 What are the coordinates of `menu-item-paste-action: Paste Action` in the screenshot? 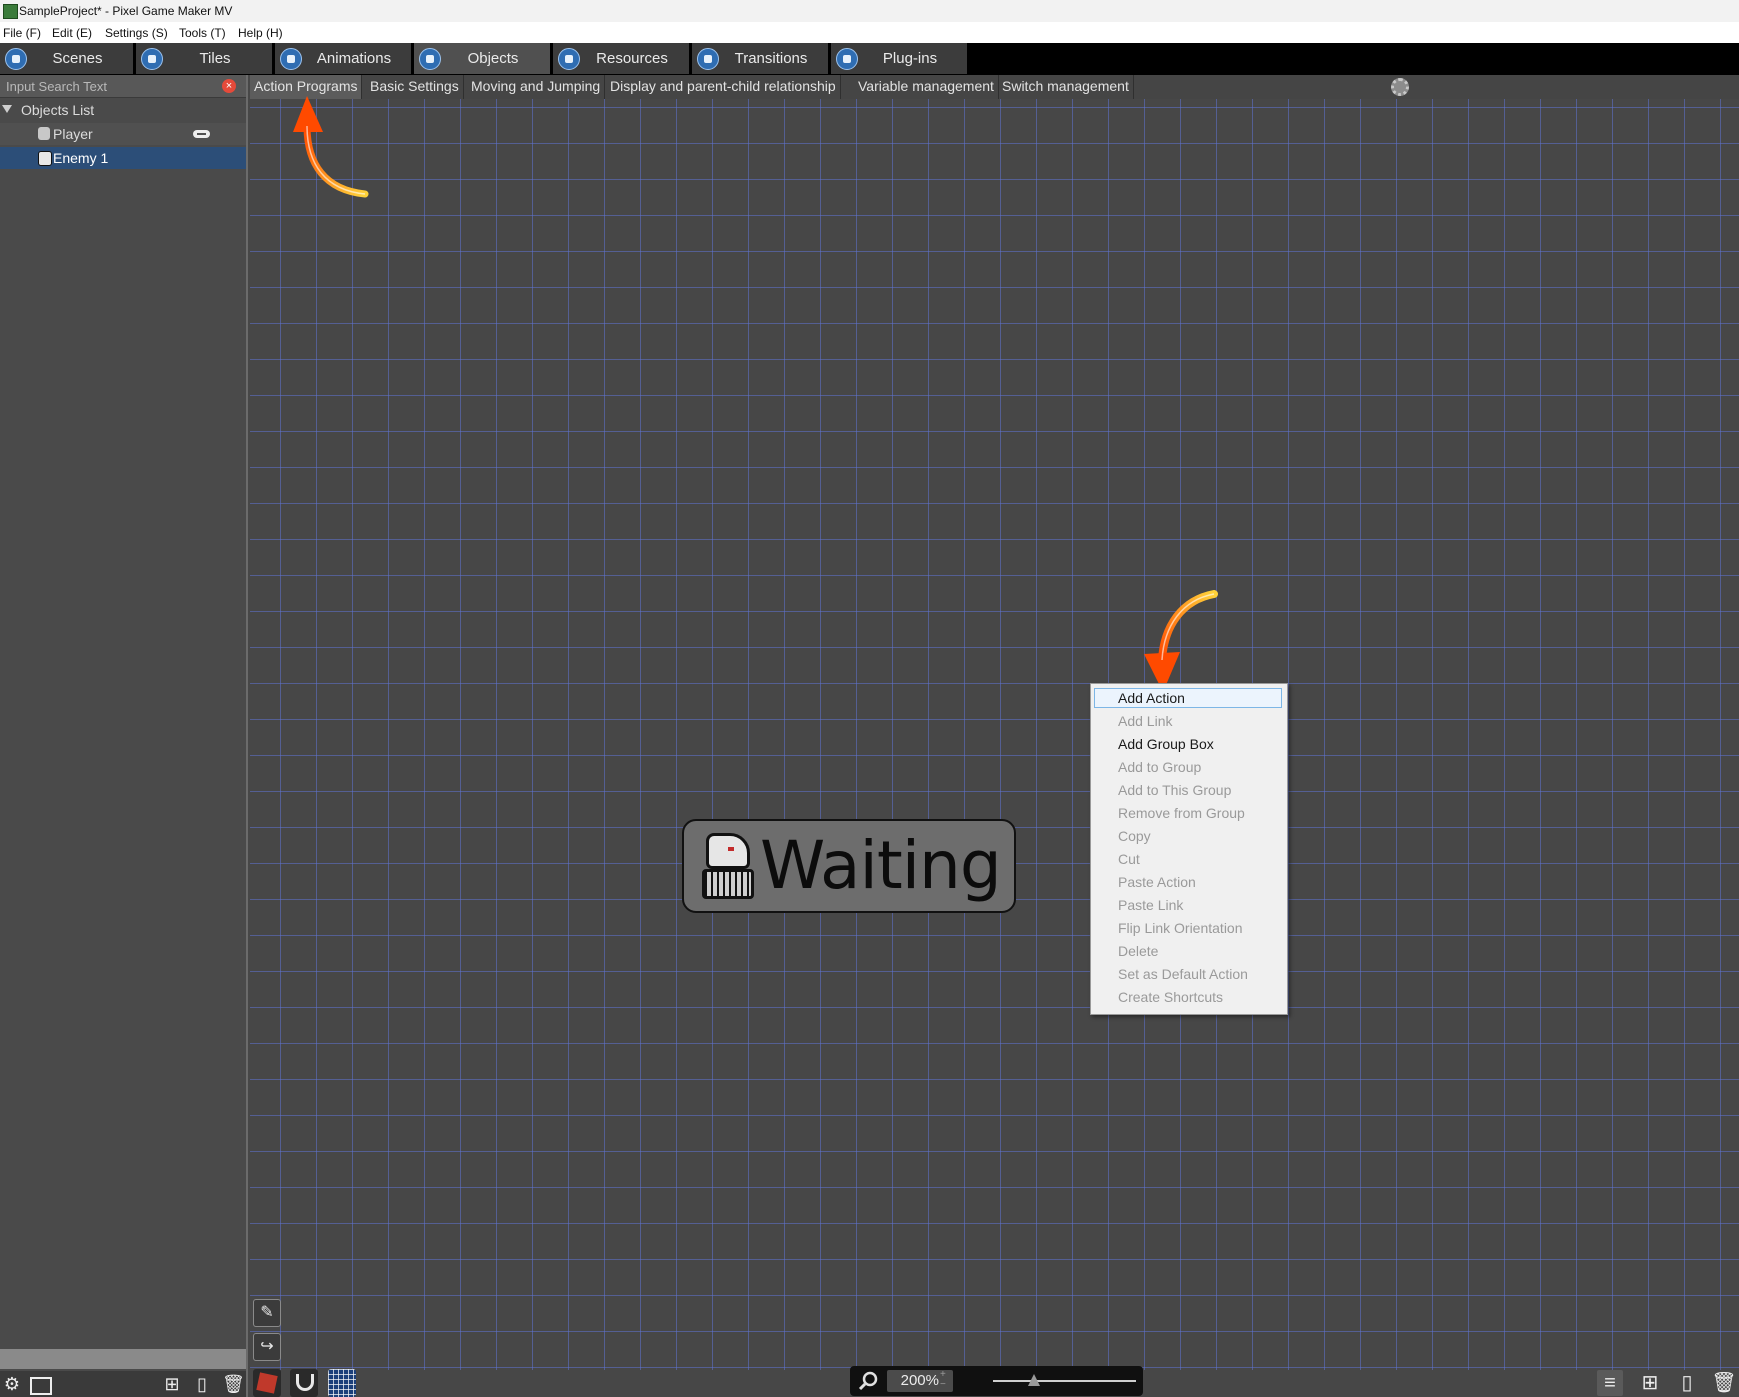 It's located at (1189, 882).